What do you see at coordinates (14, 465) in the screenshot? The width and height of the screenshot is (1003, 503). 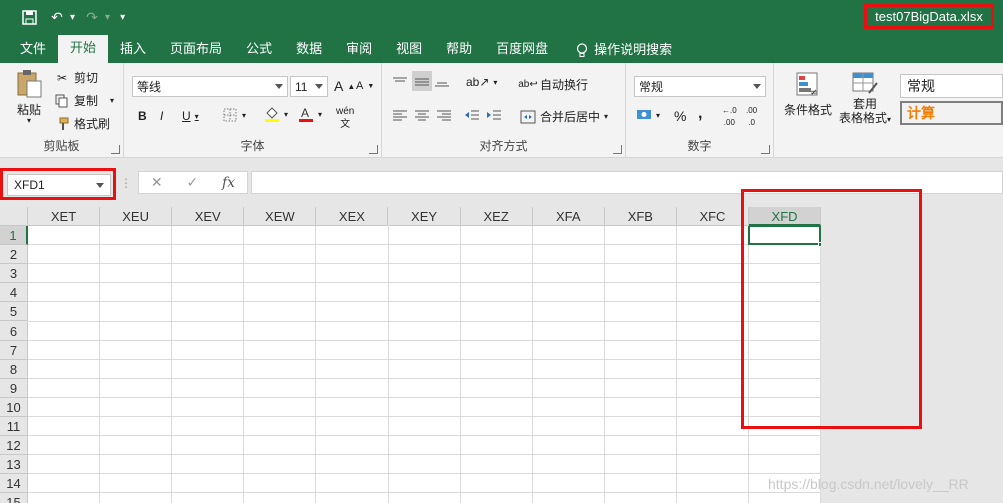 I see `row-header-13: 13` at bounding box center [14, 465].